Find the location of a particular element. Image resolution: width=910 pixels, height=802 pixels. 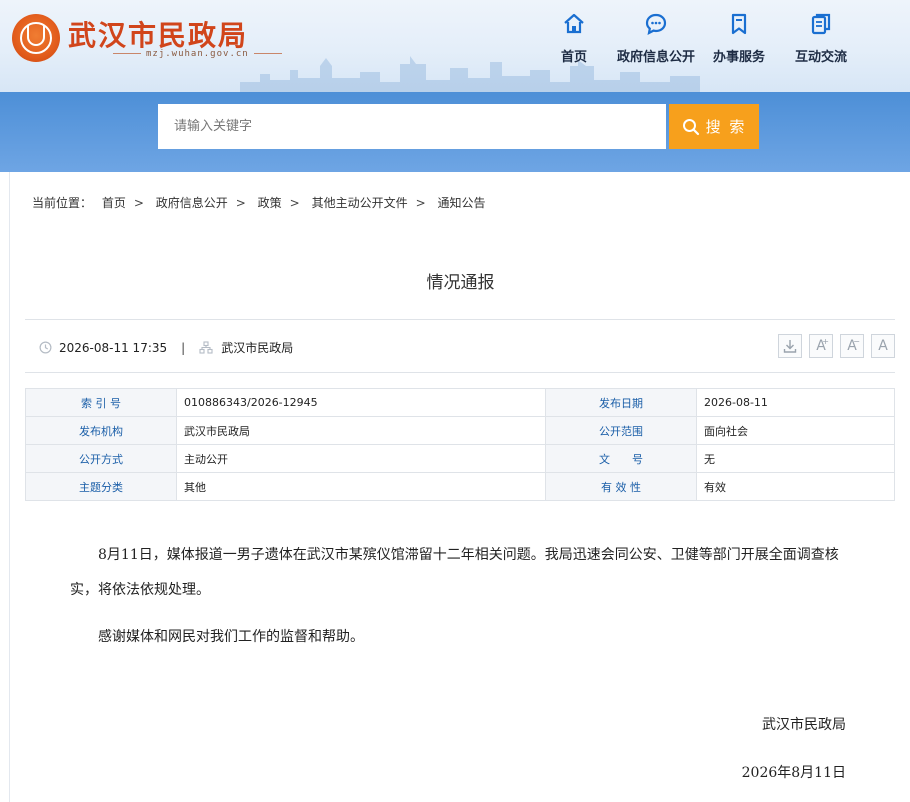

home-icon is located at coordinates (574, 23).